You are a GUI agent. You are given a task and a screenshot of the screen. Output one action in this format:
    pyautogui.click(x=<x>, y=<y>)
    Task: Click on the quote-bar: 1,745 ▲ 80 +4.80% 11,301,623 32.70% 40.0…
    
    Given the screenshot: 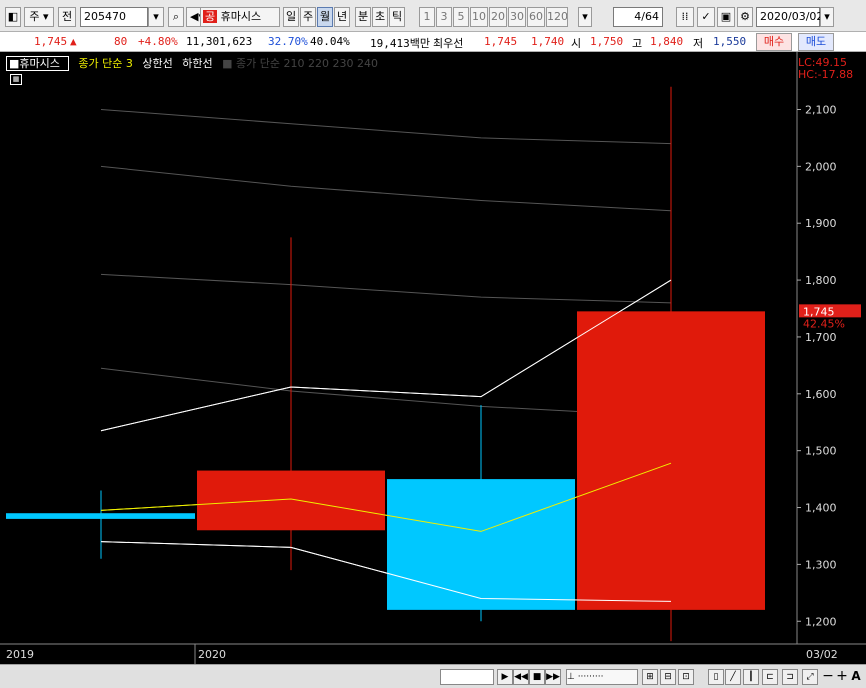 What is the action you would take?
    pyautogui.click(x=433, y=42)
    